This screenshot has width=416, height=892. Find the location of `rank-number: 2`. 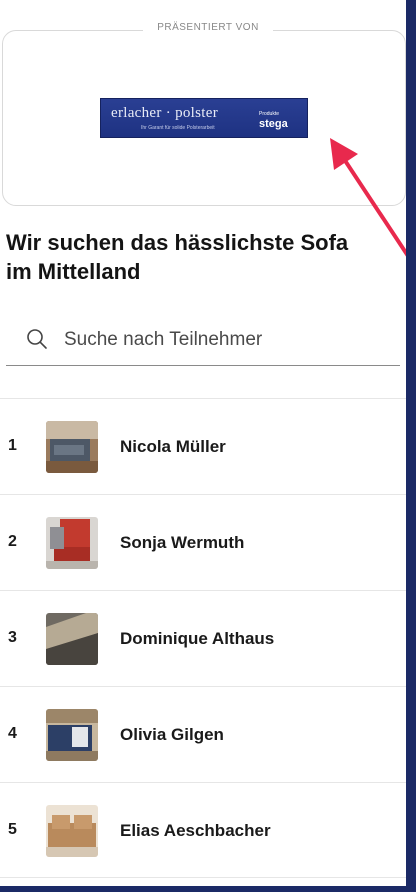

rank-number: 2 is located at coordinates (12, 541).